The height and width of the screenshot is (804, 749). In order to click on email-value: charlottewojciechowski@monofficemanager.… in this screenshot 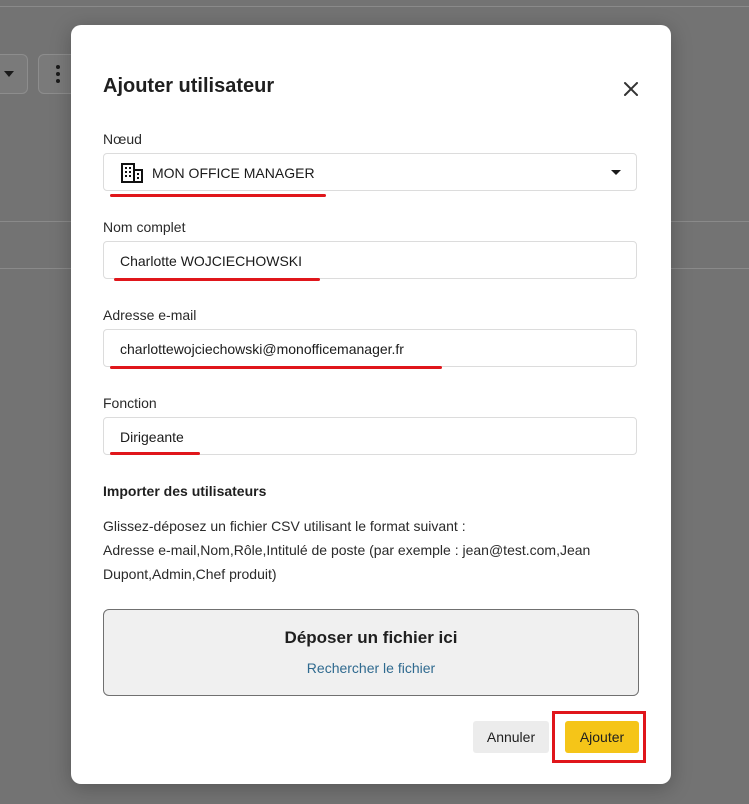, I will do `click(262, 349)`.